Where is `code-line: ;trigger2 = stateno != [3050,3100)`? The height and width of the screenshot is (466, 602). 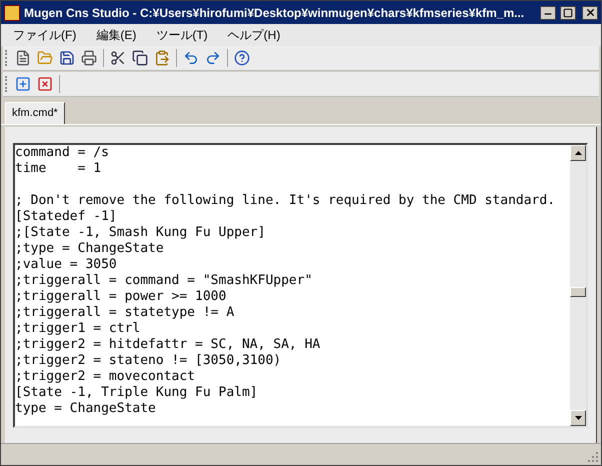 code-line: ;trigger2 = stateno != [3050,3100) is located at coordinates (148, 361).